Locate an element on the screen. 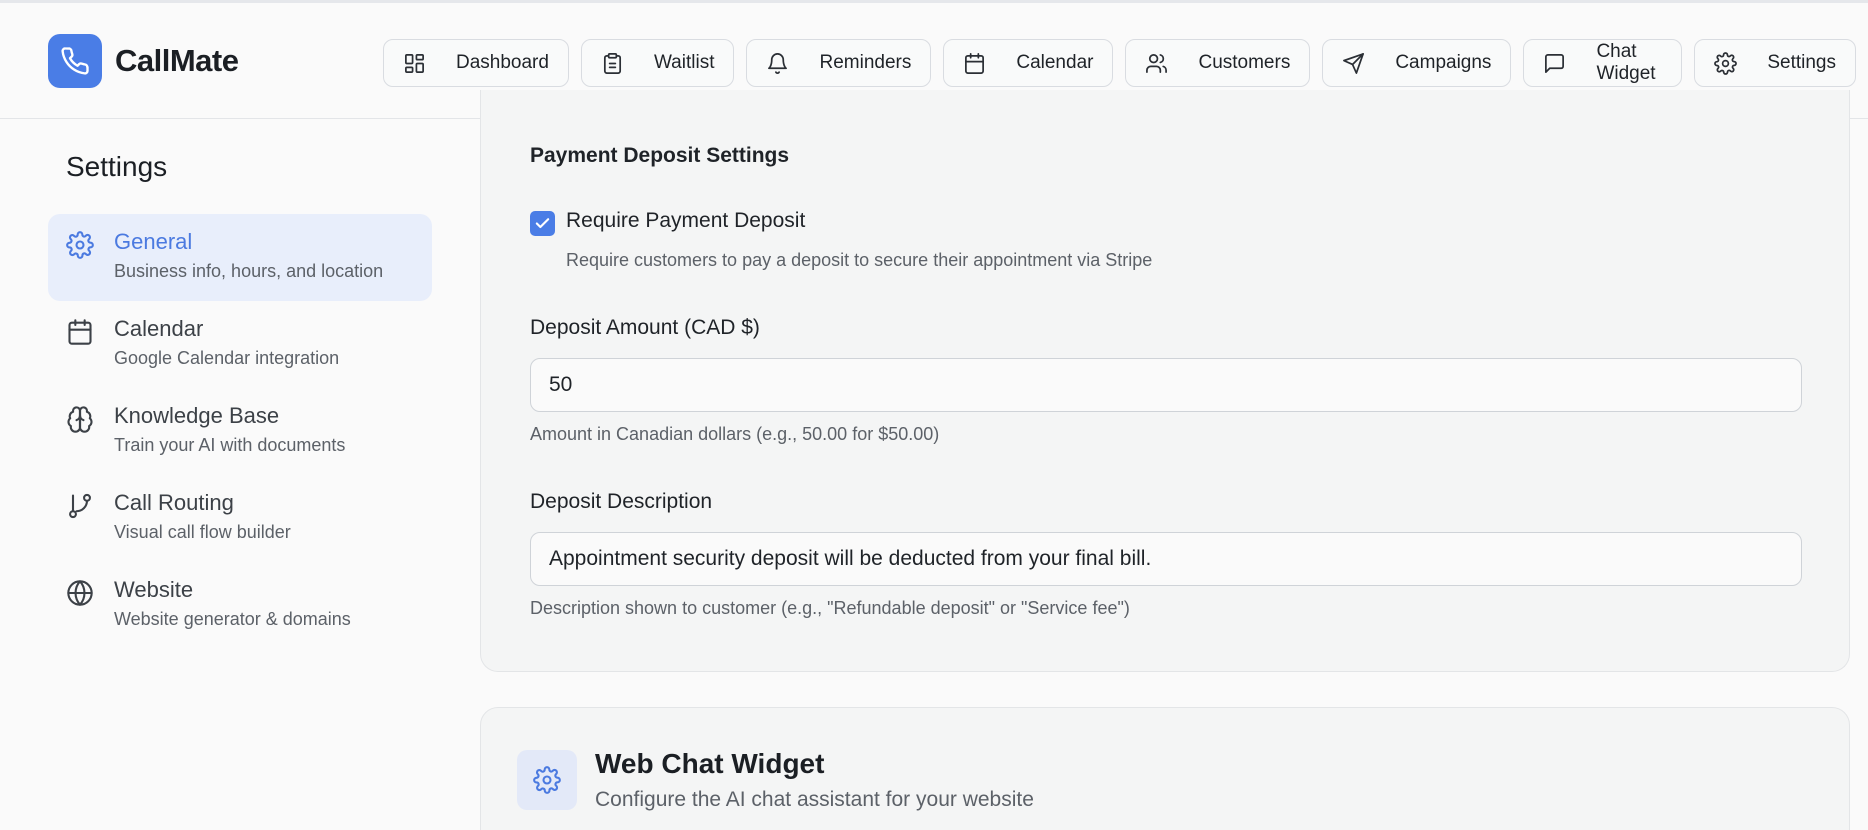 The height and width of the screenshot is (830, 1868). nav-label: Reminders is located at coordinates (865, 62).